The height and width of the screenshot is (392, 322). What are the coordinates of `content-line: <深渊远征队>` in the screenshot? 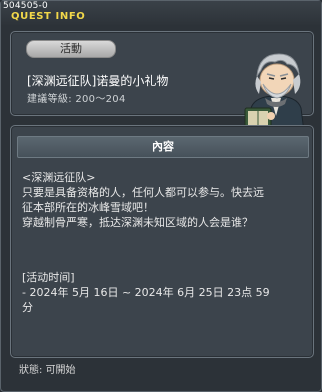 It's located at (59, 177).